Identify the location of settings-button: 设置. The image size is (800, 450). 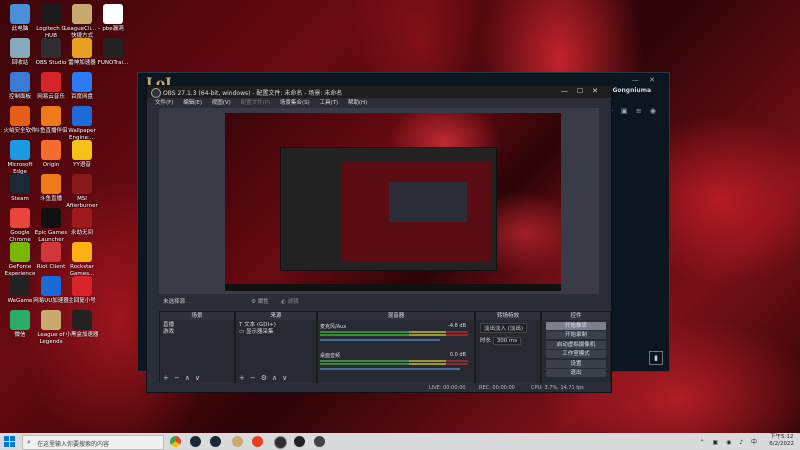
(576, 363).